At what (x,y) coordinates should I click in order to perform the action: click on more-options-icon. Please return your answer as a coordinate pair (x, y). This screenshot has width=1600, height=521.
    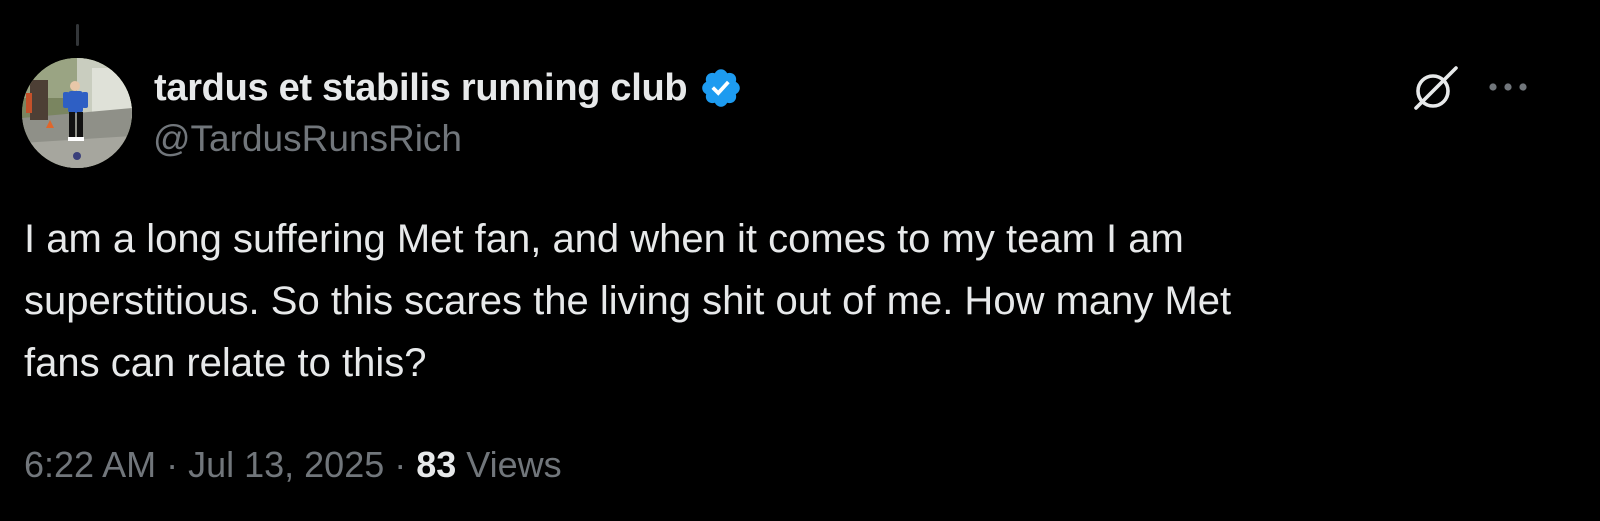
    Looking at the image, I should click on (1508, 87).